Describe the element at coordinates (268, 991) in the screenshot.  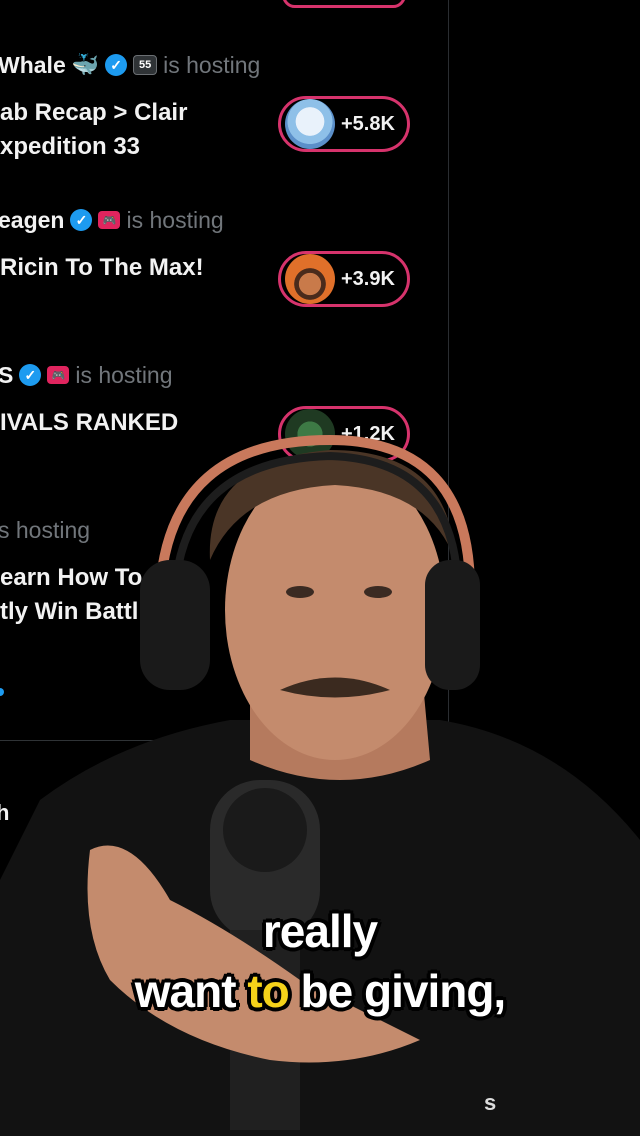
I see `caption-highlight-word: to` at that location.